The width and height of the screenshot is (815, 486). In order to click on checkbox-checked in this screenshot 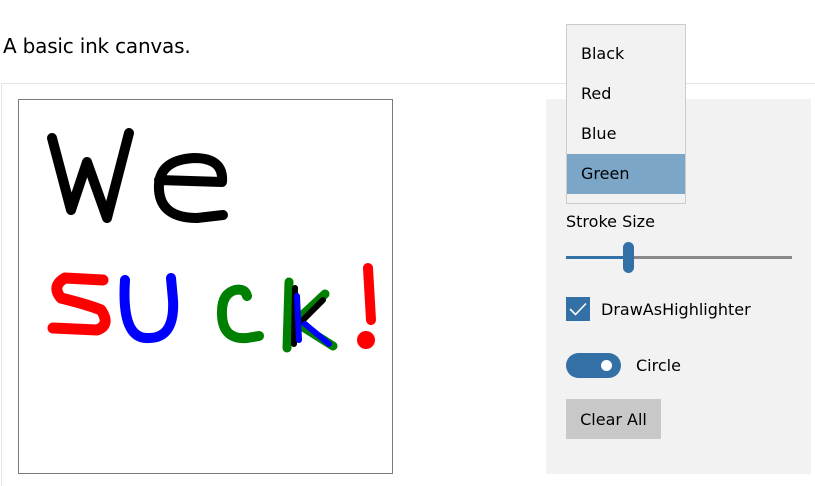, I will do `click(578, 309)`.